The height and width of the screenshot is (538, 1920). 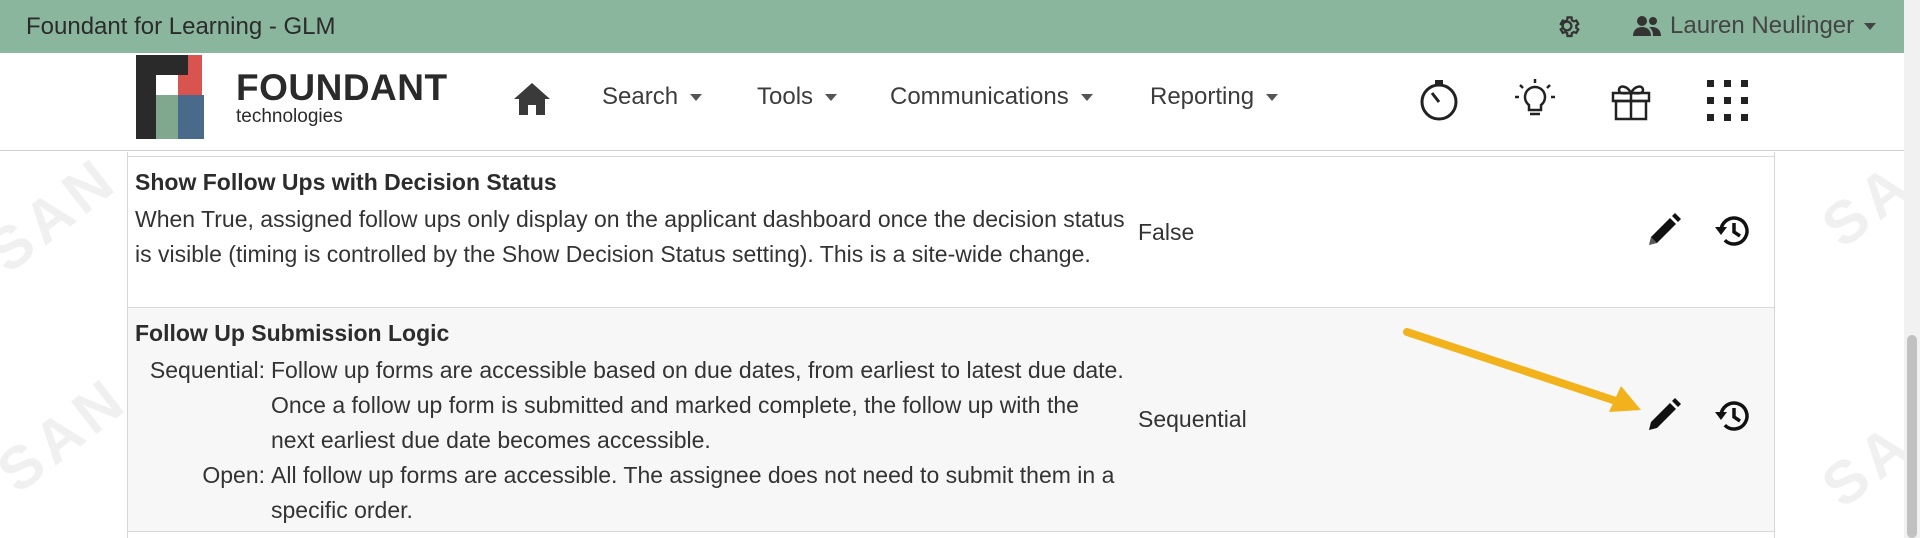 What do you see at coordinates (1535, 100) in the screenshot?
I see `lightbulb-icon` at bounding box center [1535, 100].